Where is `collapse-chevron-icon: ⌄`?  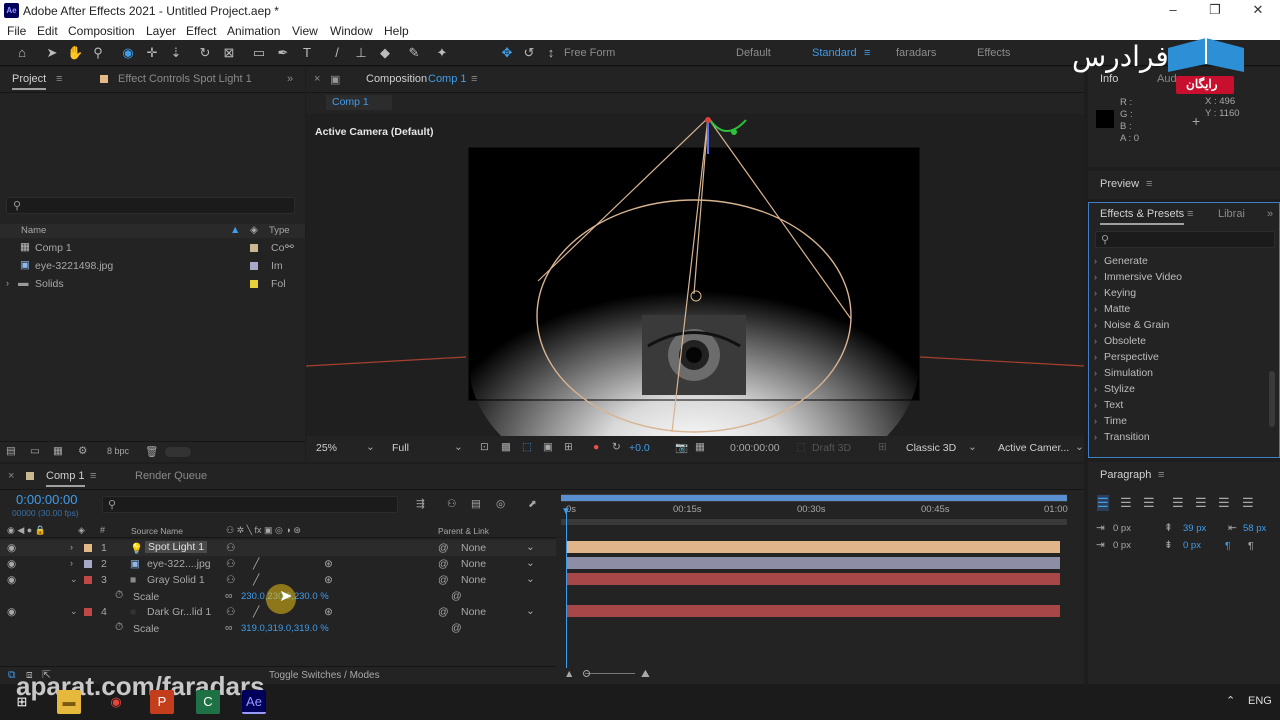
collapse-chevron-icon: ⌄ is located at coordinates (74, 611).